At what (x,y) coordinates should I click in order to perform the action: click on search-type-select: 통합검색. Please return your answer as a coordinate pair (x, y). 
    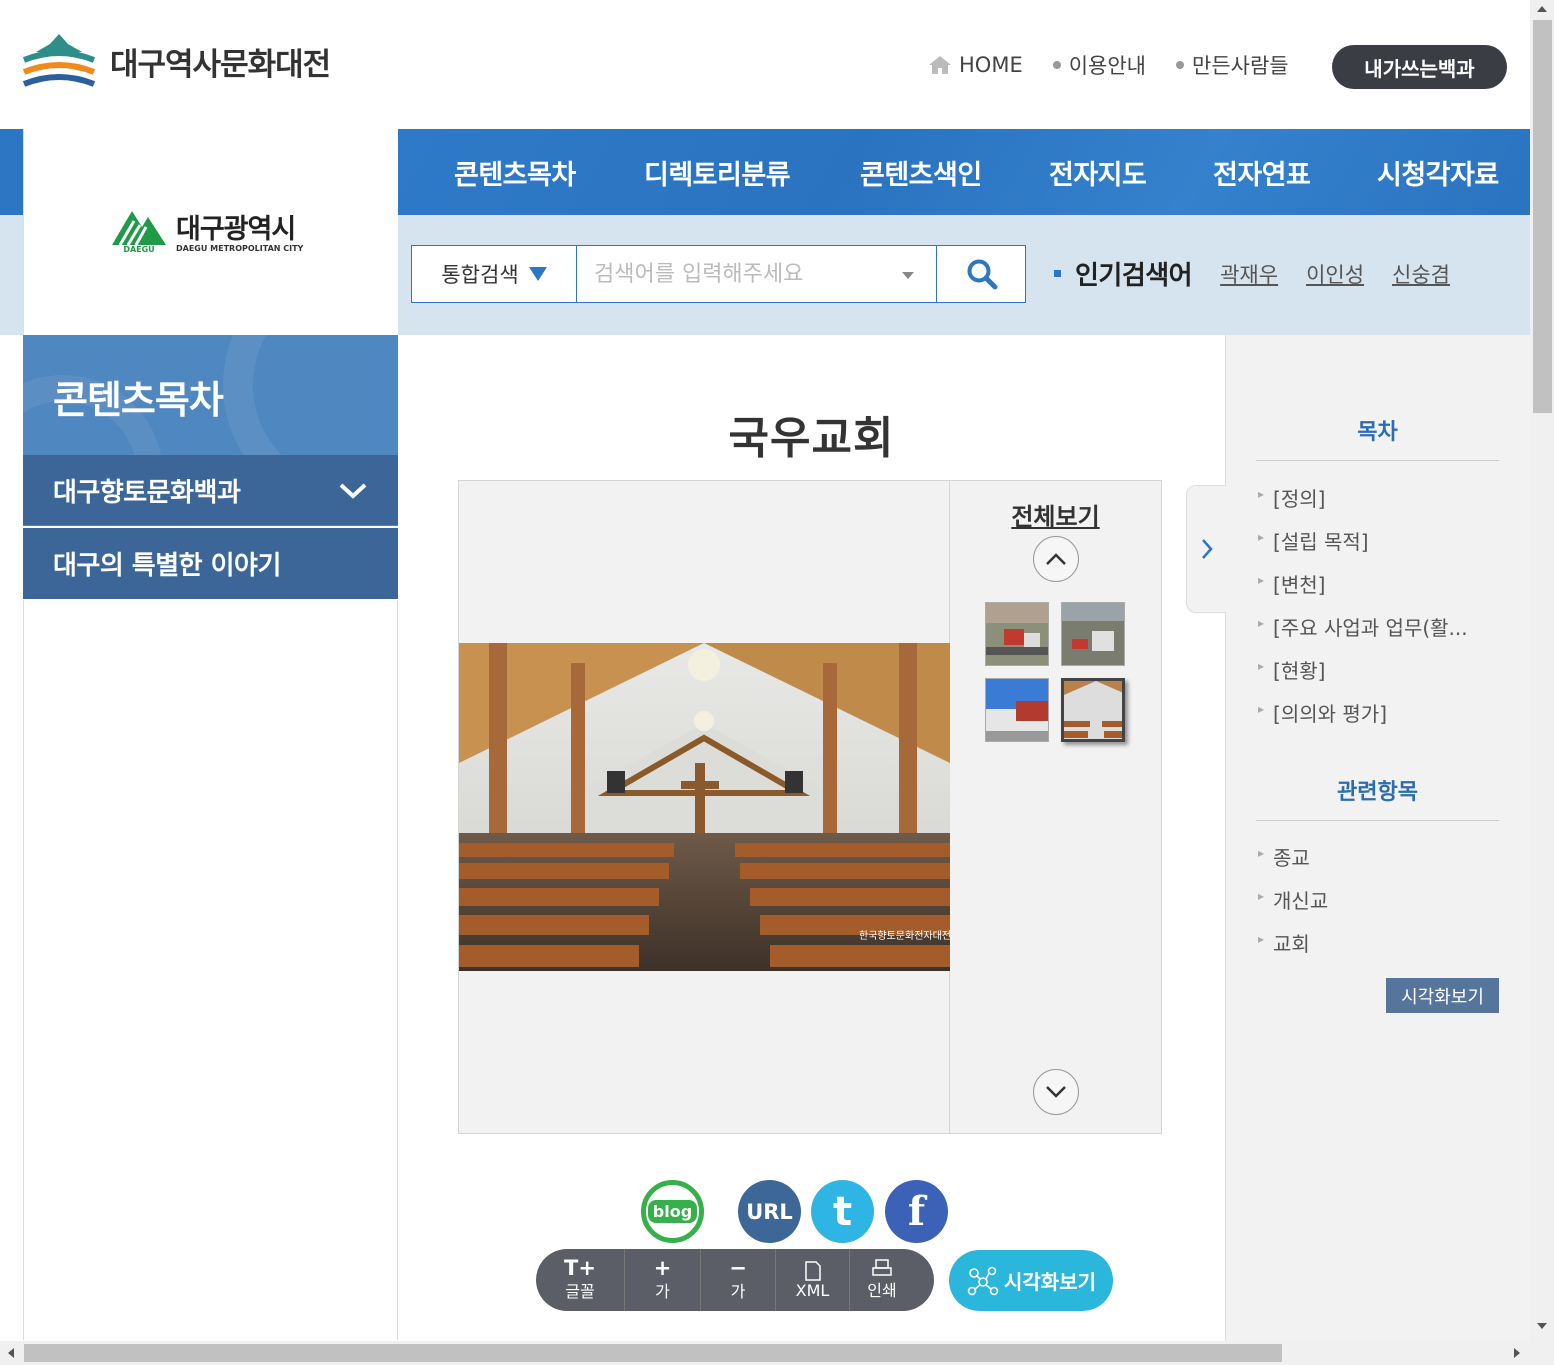
    Looking at the image, I should click on (494, 274).